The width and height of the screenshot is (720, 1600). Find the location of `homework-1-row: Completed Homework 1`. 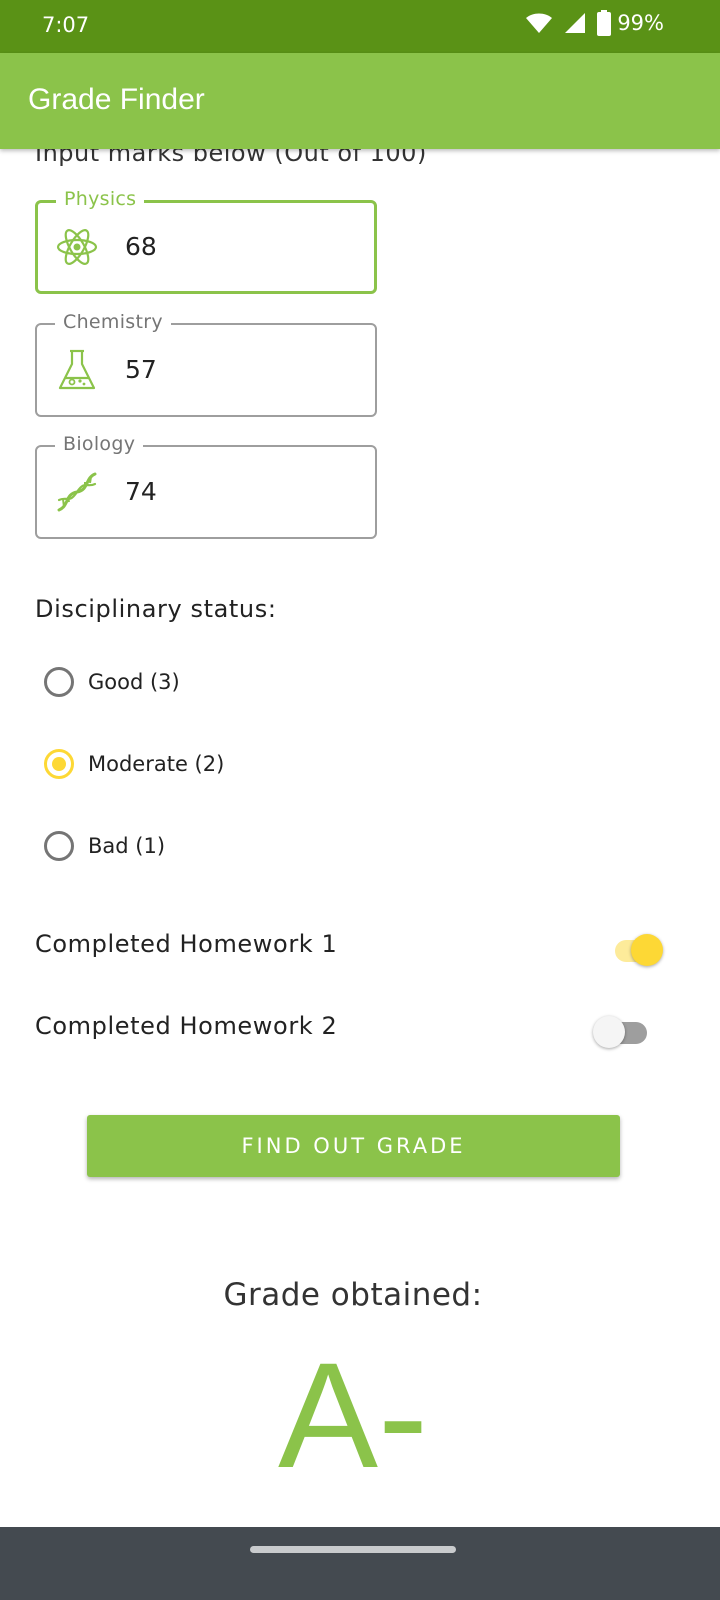

homework-1-row: Completed Homework 1 is located at coordinates (351, 948).